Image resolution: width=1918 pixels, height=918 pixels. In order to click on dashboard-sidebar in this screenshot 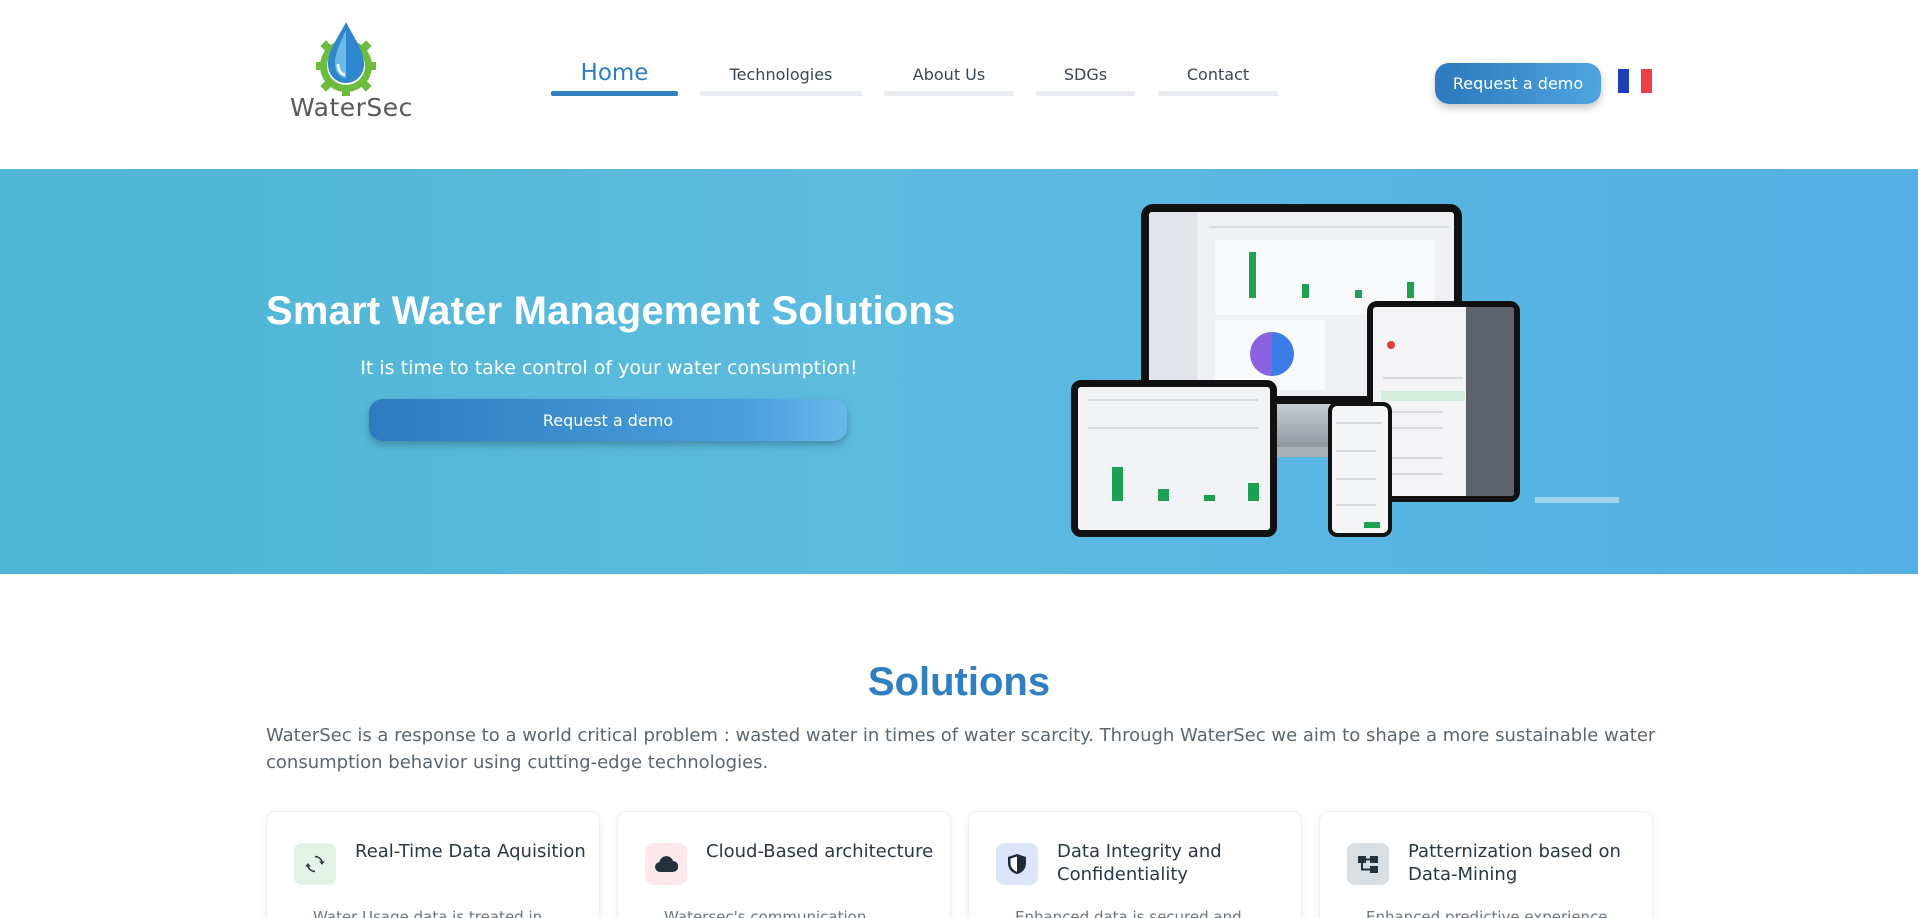, I will do `click(1173, 304)`.